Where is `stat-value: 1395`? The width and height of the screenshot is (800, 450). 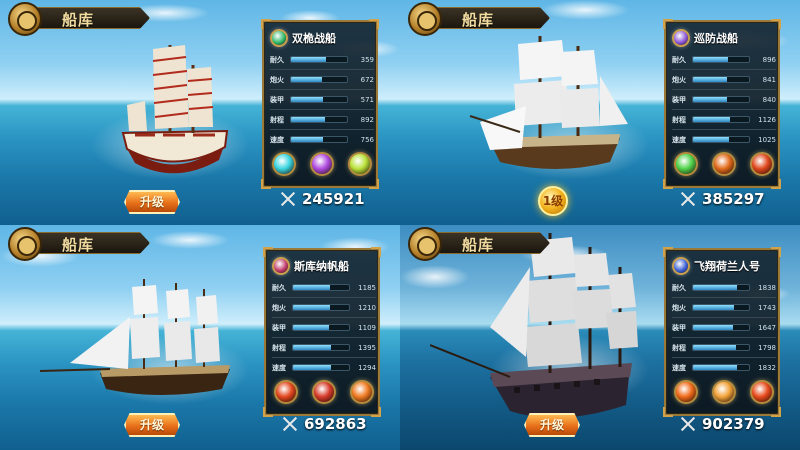 stat-value: 1395 is located at coordinates (367, 347).